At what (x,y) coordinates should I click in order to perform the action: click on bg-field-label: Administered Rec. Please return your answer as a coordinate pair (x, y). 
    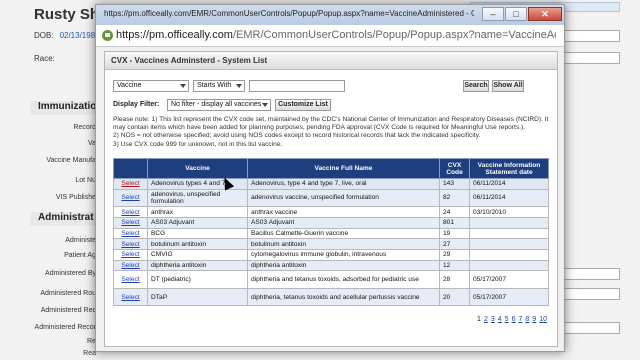
    Looking at the image, I should click on (68, 310).